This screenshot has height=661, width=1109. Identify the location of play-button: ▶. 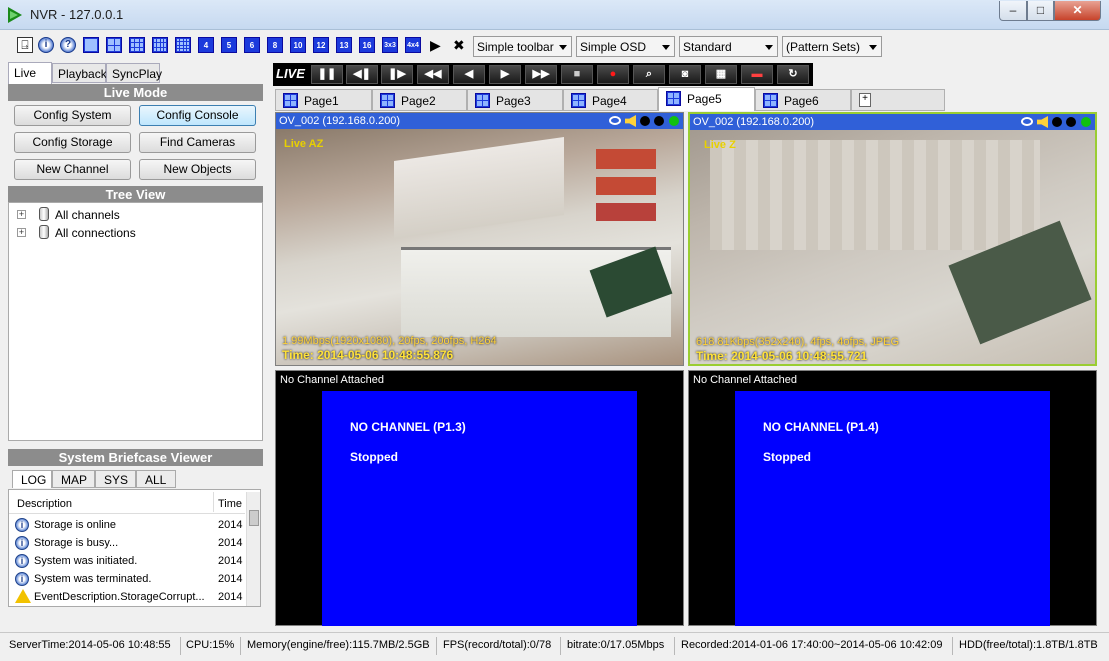
(505, 74).